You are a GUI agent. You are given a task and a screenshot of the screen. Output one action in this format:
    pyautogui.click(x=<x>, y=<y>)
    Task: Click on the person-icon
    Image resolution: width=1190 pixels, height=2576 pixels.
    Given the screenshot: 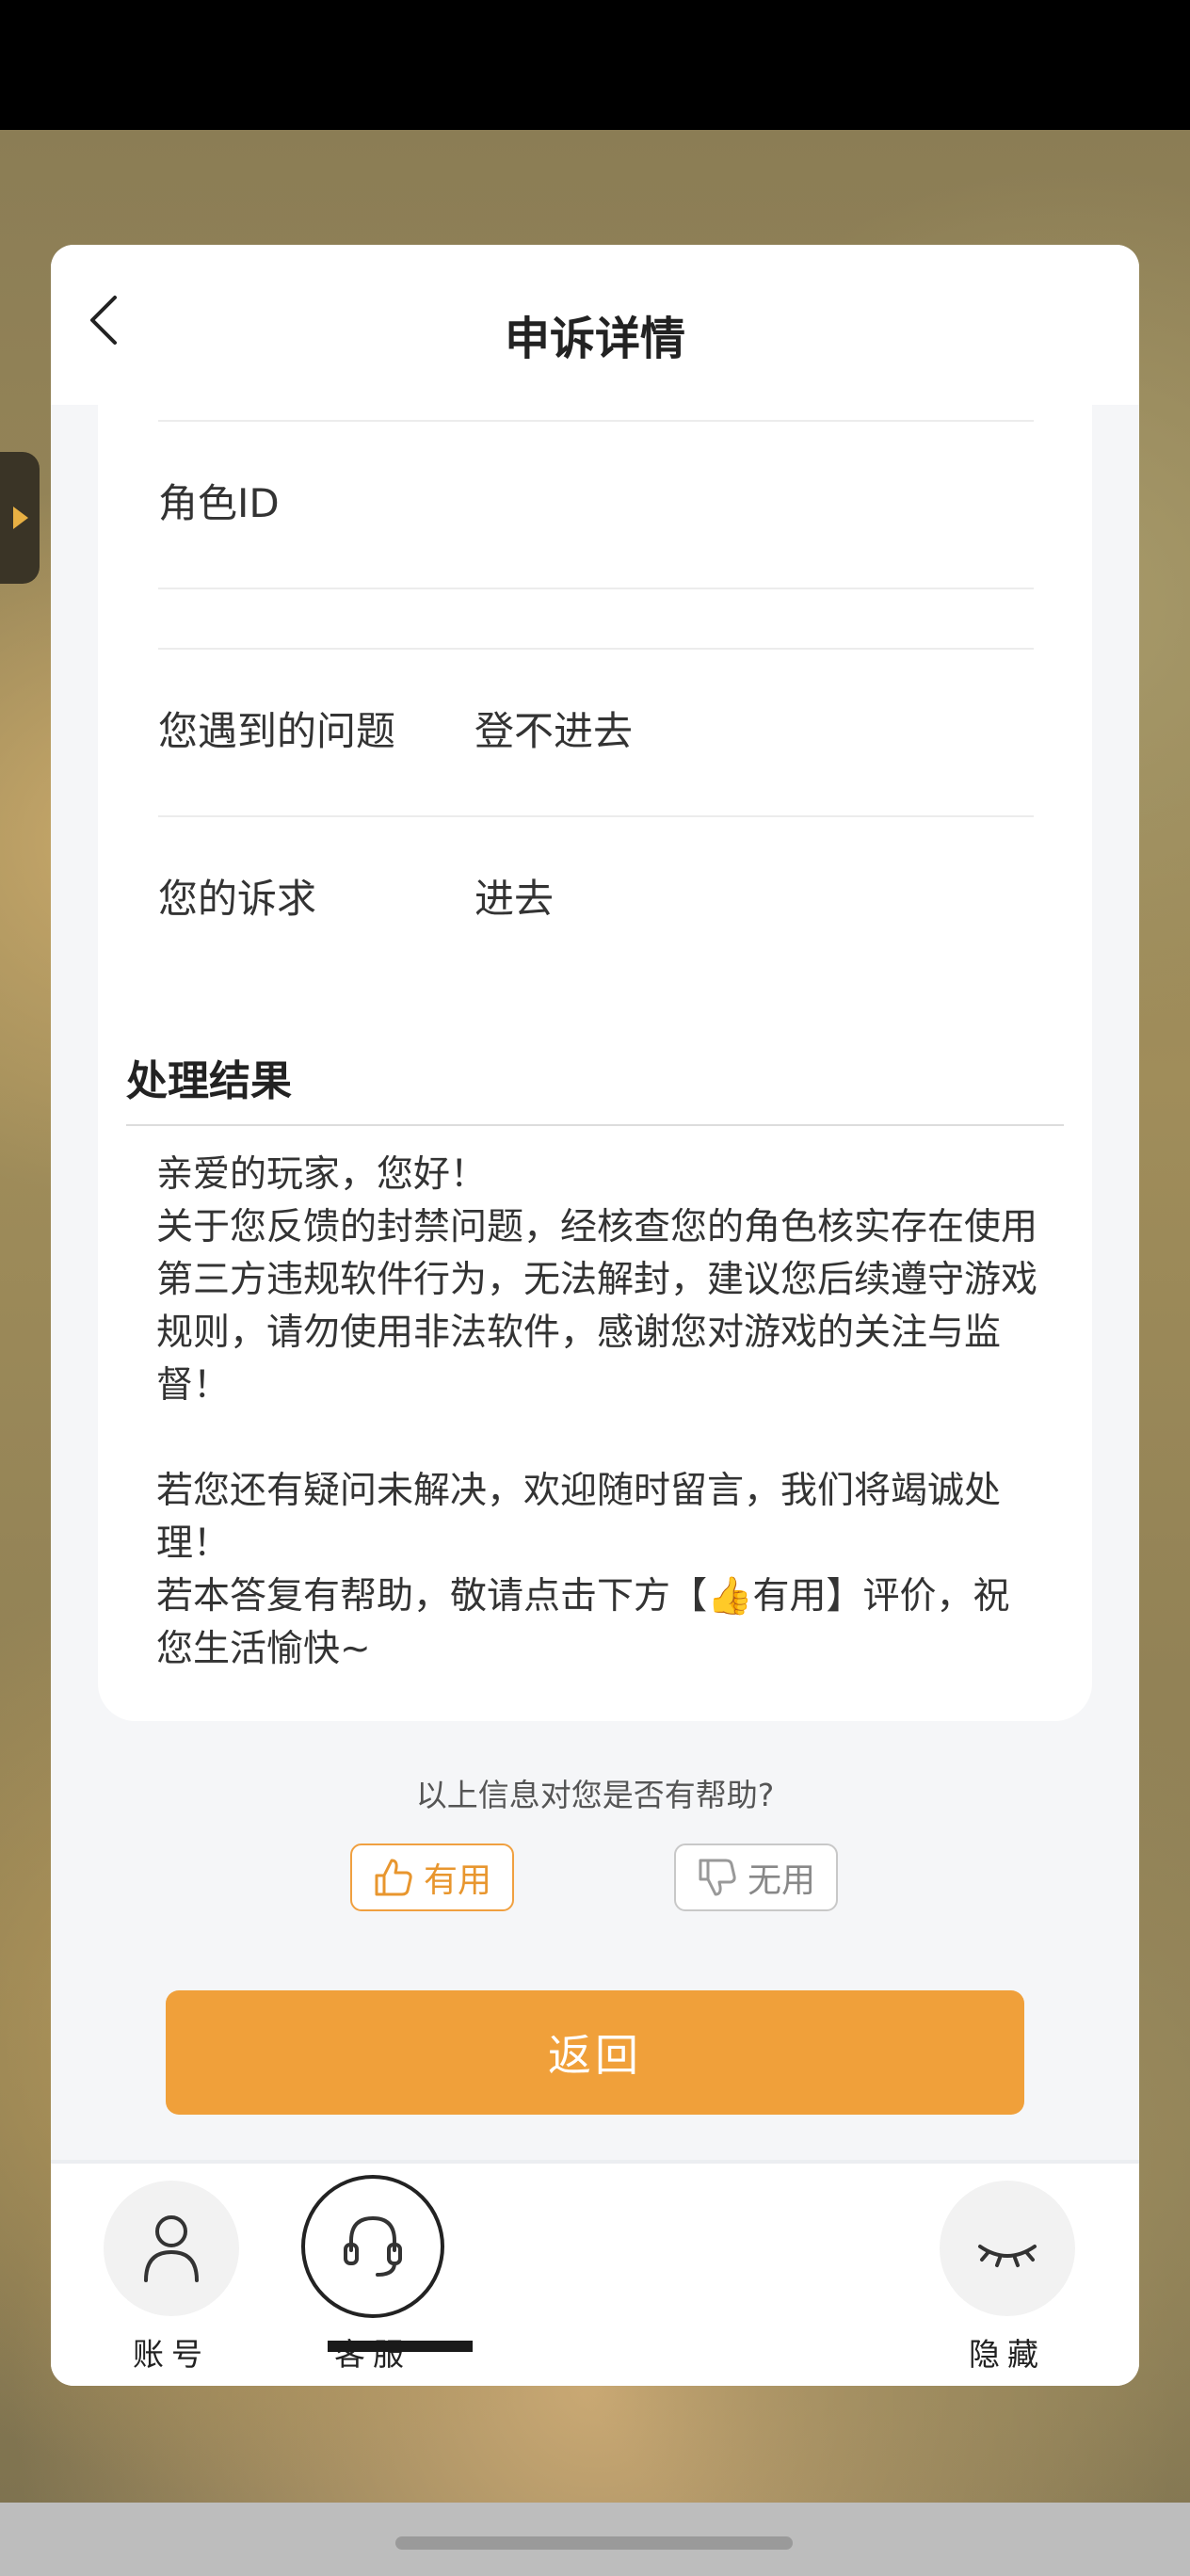 What is the action you would take?
    pyautogui.click(x=171, y=2248)
    